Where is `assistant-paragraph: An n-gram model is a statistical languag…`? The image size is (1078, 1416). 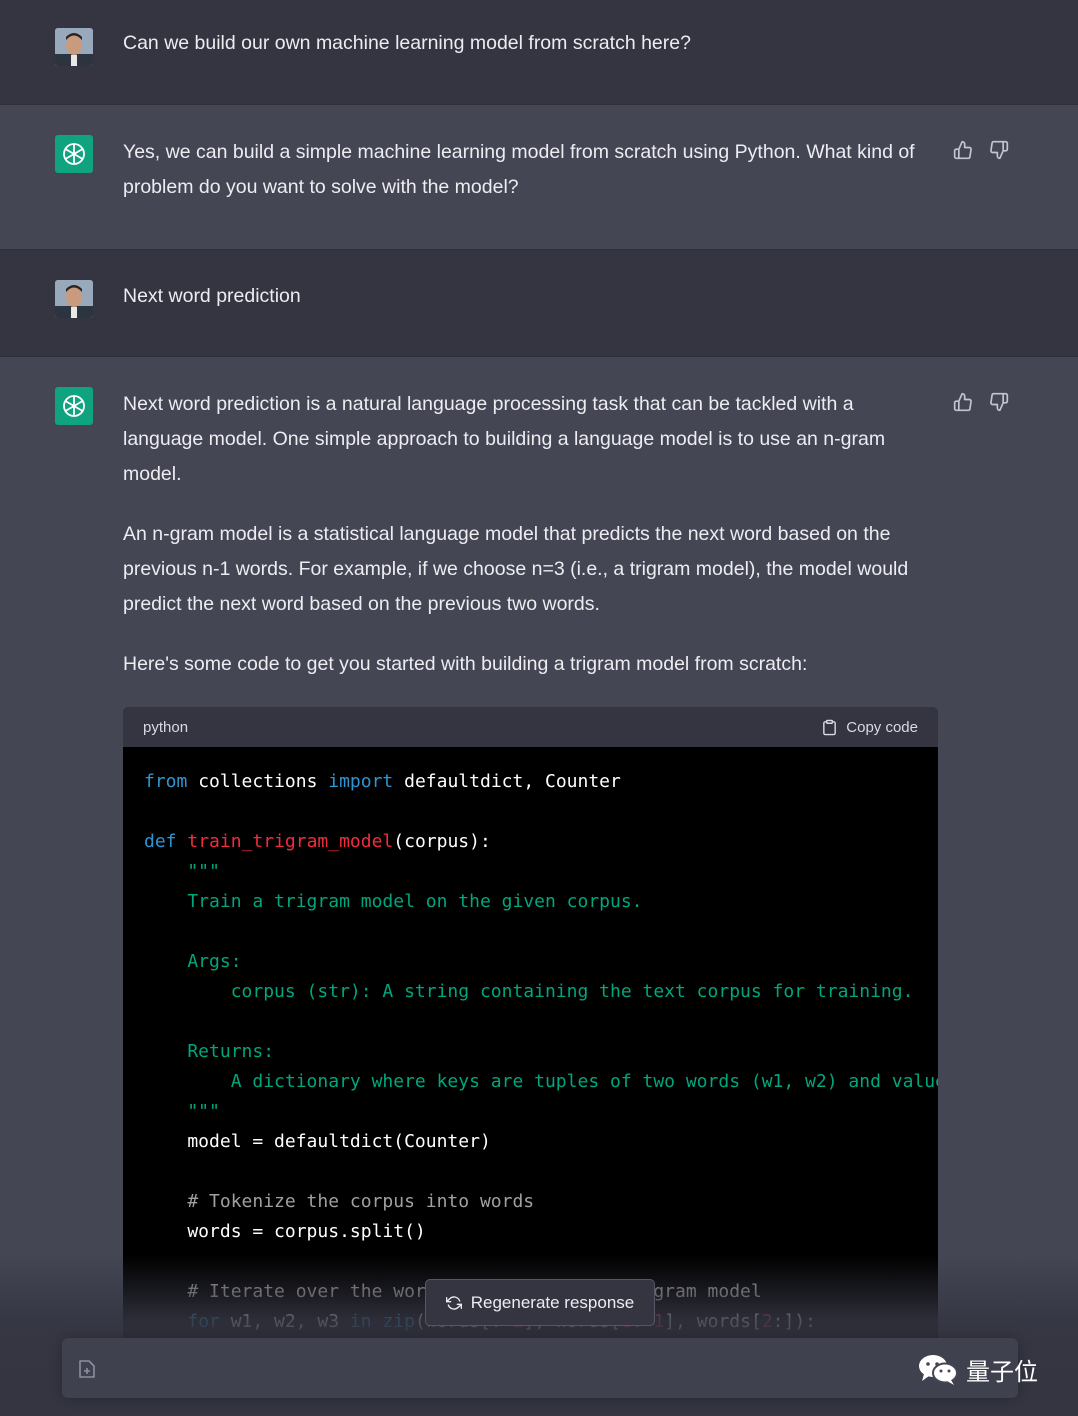 assistant-paragraph: An n-gram model is a statistical languag… is located at coordinates (516, 569).